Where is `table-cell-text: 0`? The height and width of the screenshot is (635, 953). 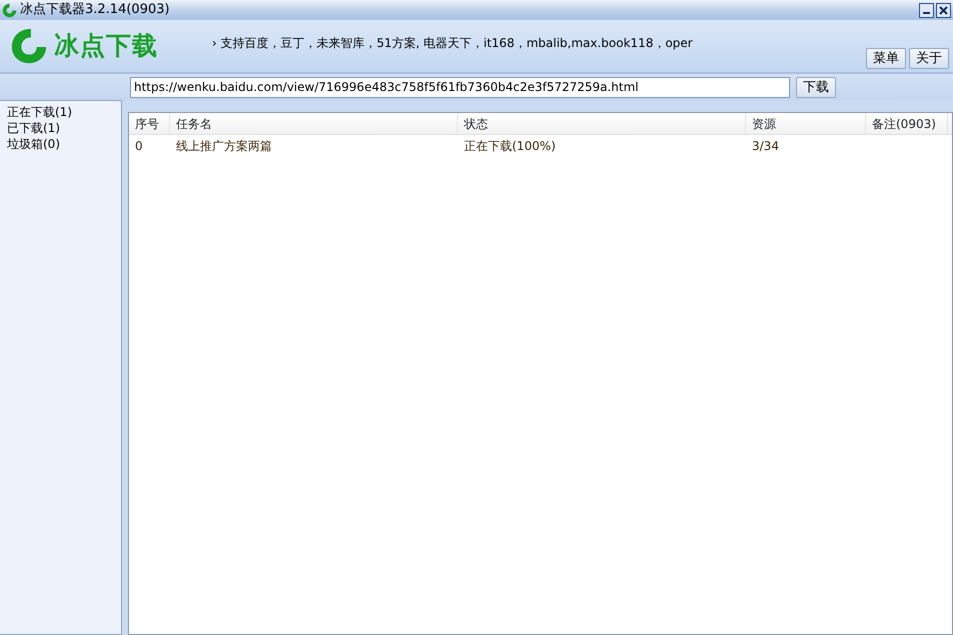 table-cell-text: 0 is located at coordinates (139, 146).